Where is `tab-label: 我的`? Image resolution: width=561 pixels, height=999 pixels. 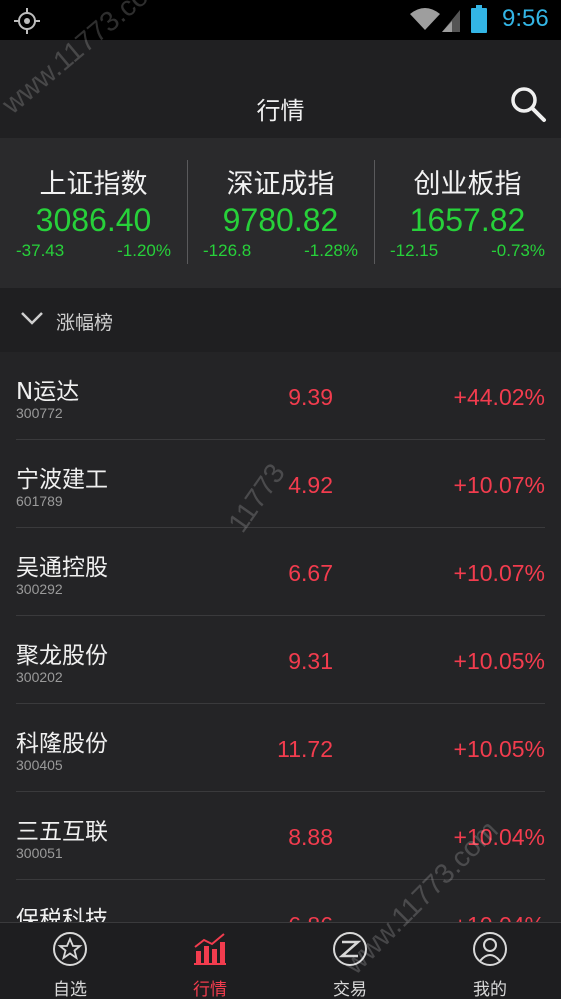
tab-label: 我的 is located at coordinates (490, 989).